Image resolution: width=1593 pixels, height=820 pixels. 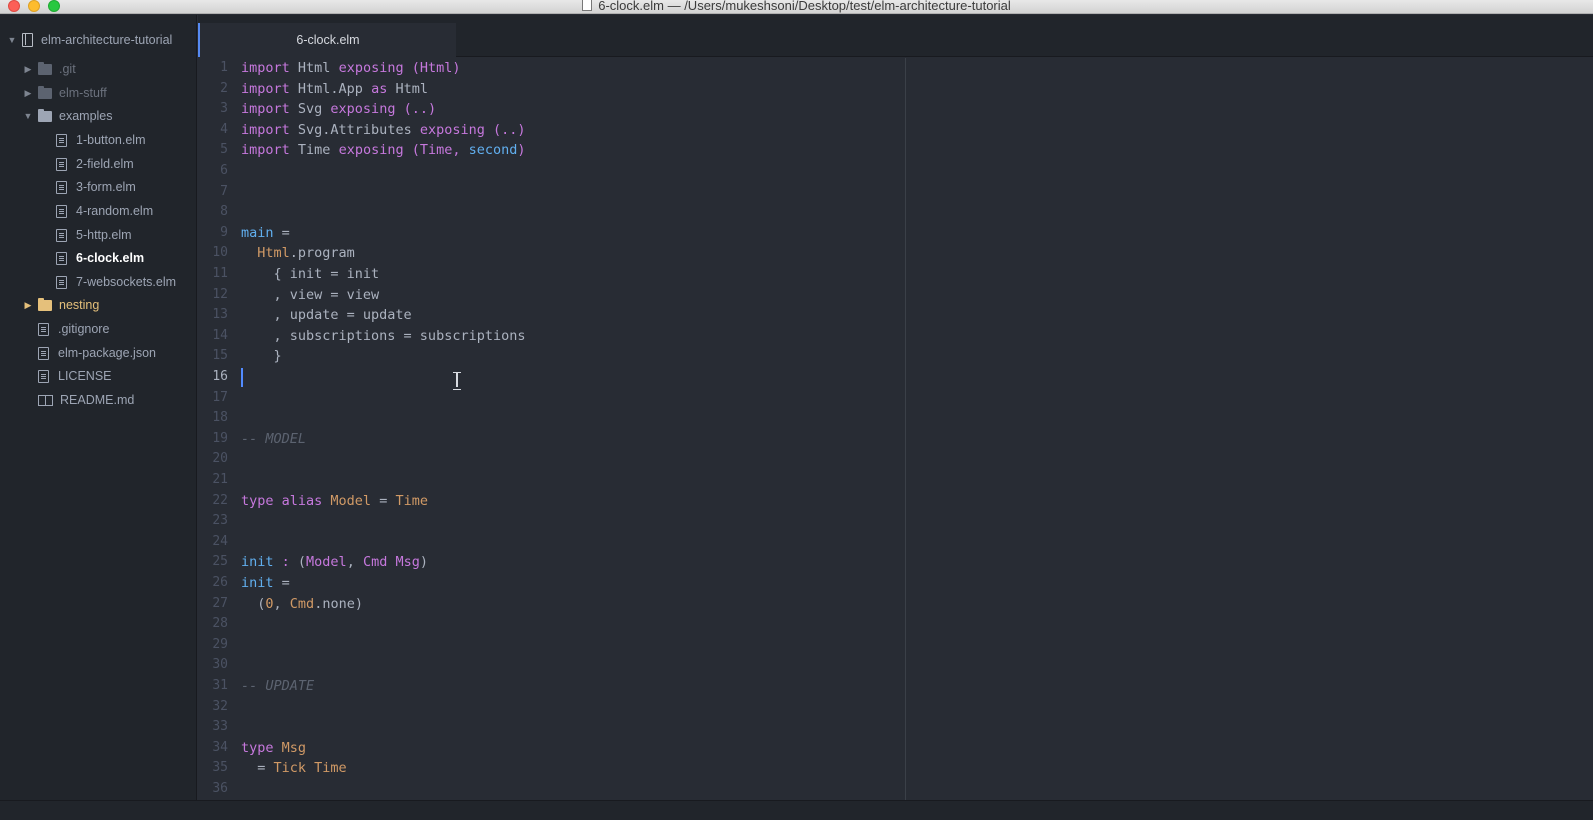 What do you see at coordinates (265, 233) in the screenshot?
I see `code-line-9: main =` at bounding box center [265, 233].